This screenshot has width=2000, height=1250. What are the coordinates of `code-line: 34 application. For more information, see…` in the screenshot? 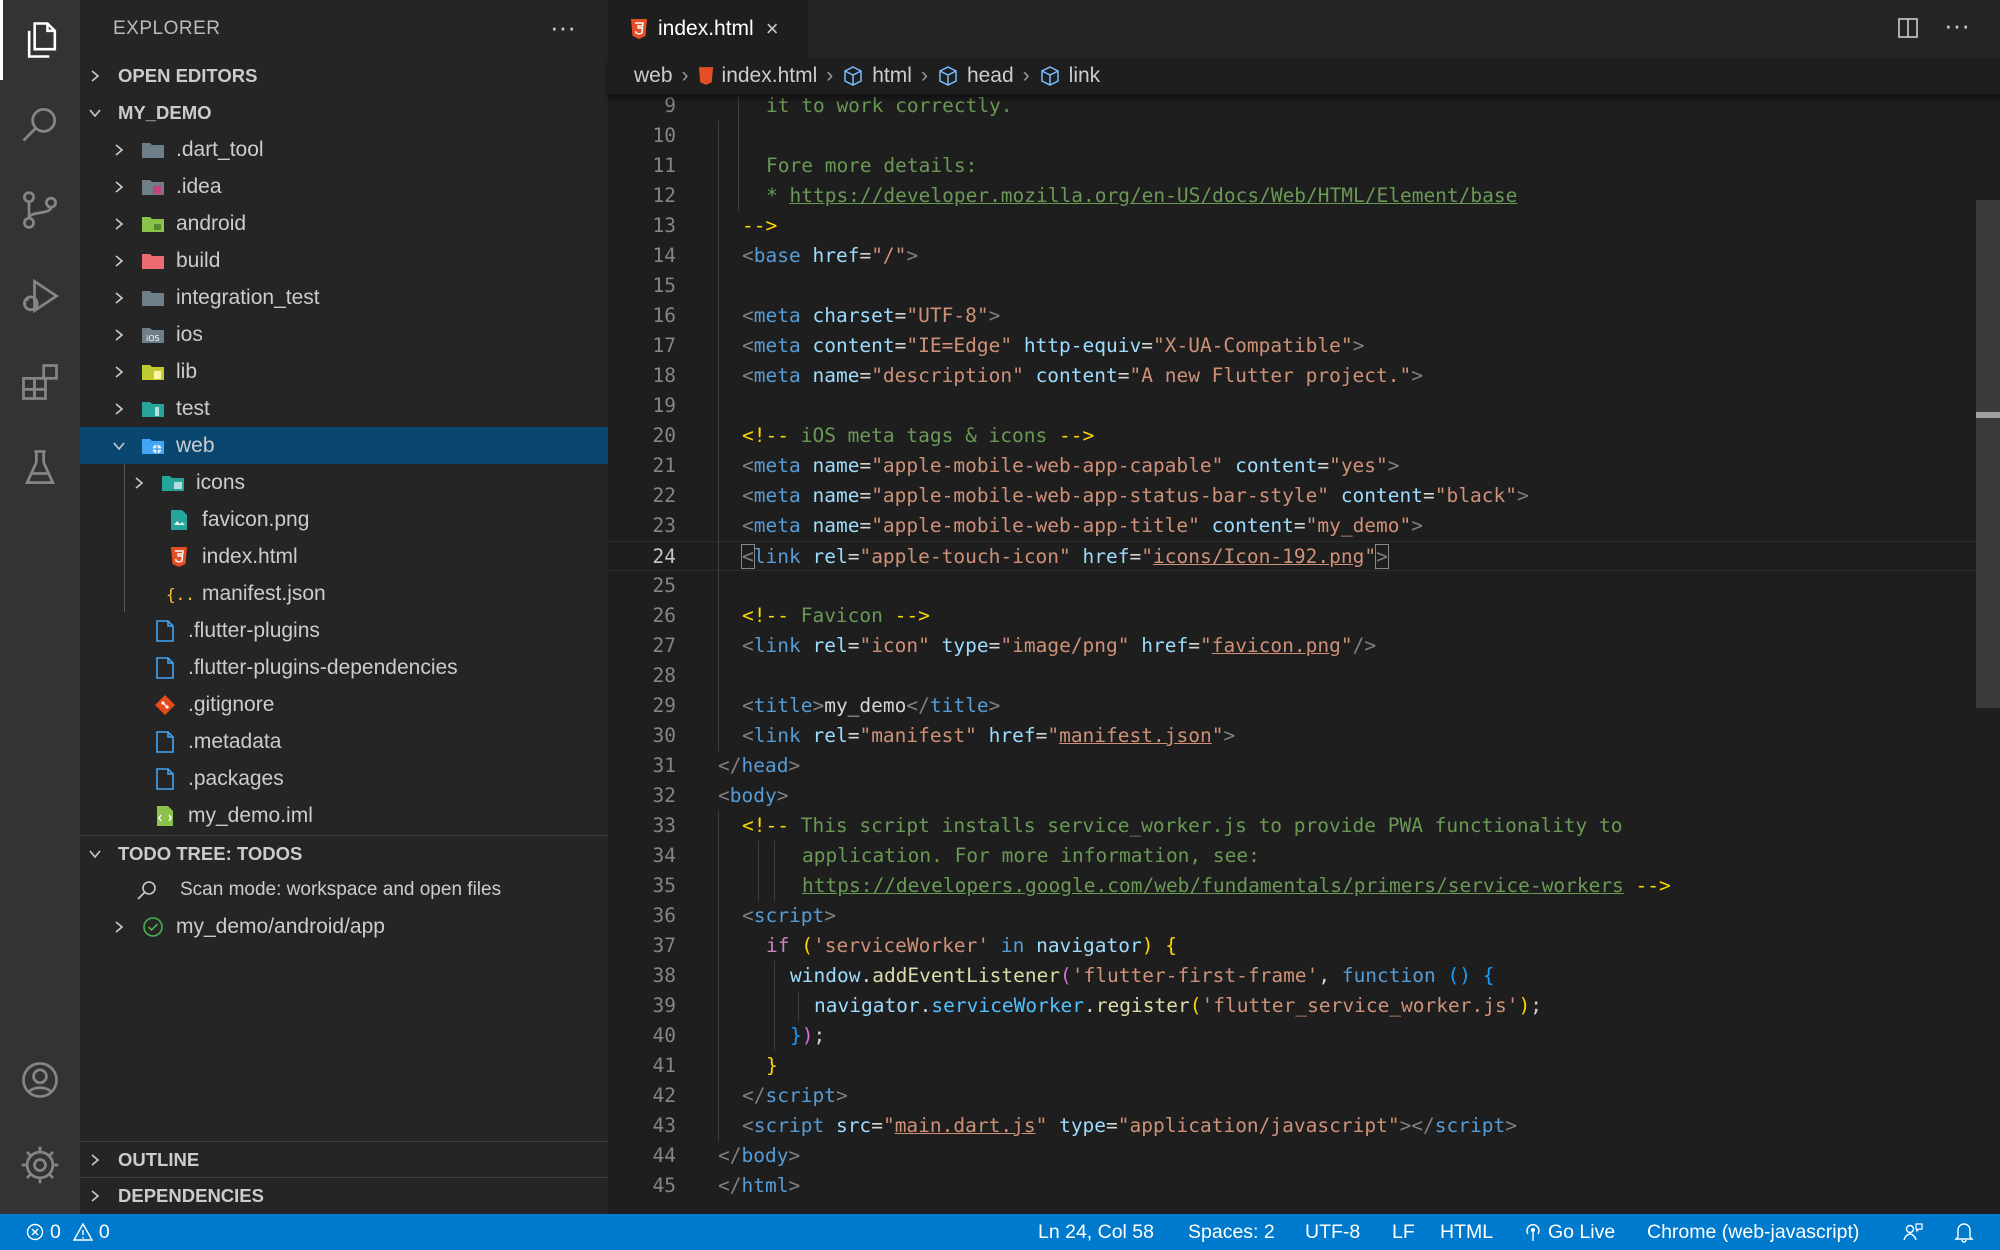 It's located at (1304, 856).